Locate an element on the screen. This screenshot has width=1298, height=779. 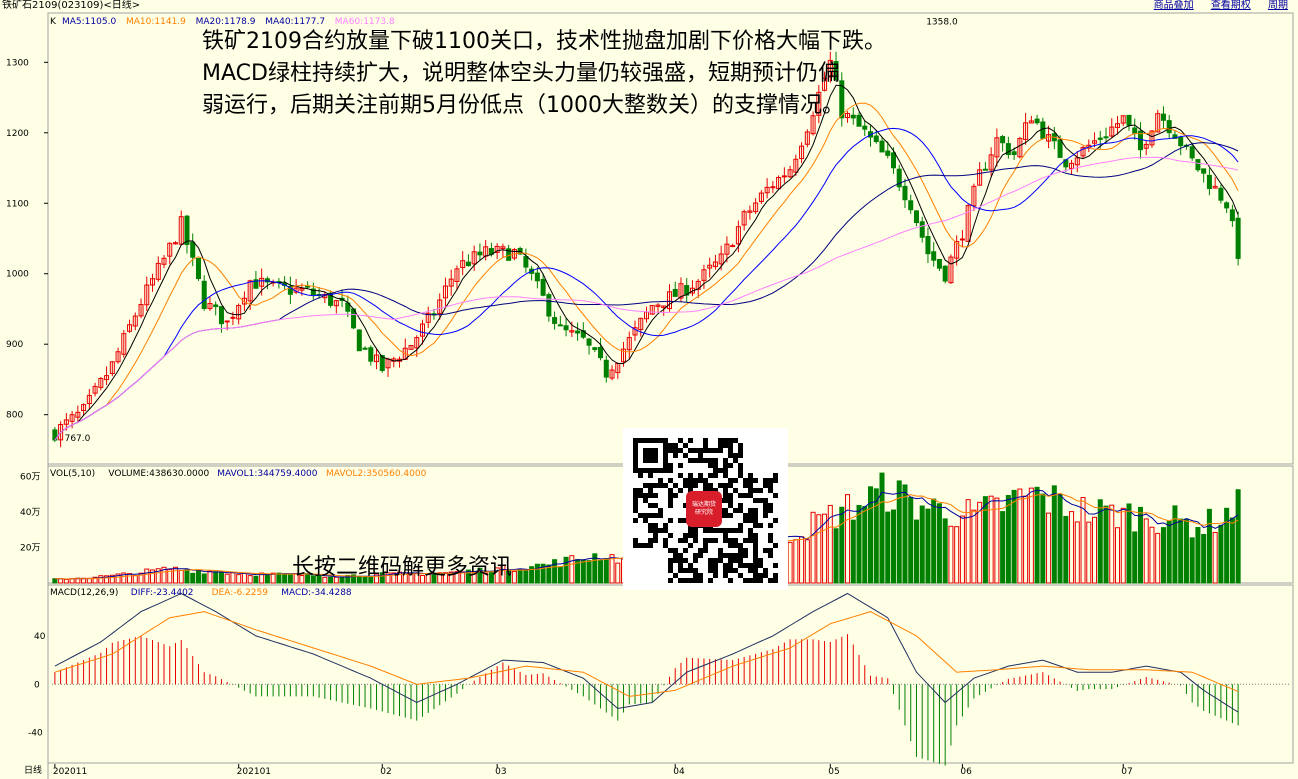
price-tick-label: 1100 is located at coordinates (17, 204).